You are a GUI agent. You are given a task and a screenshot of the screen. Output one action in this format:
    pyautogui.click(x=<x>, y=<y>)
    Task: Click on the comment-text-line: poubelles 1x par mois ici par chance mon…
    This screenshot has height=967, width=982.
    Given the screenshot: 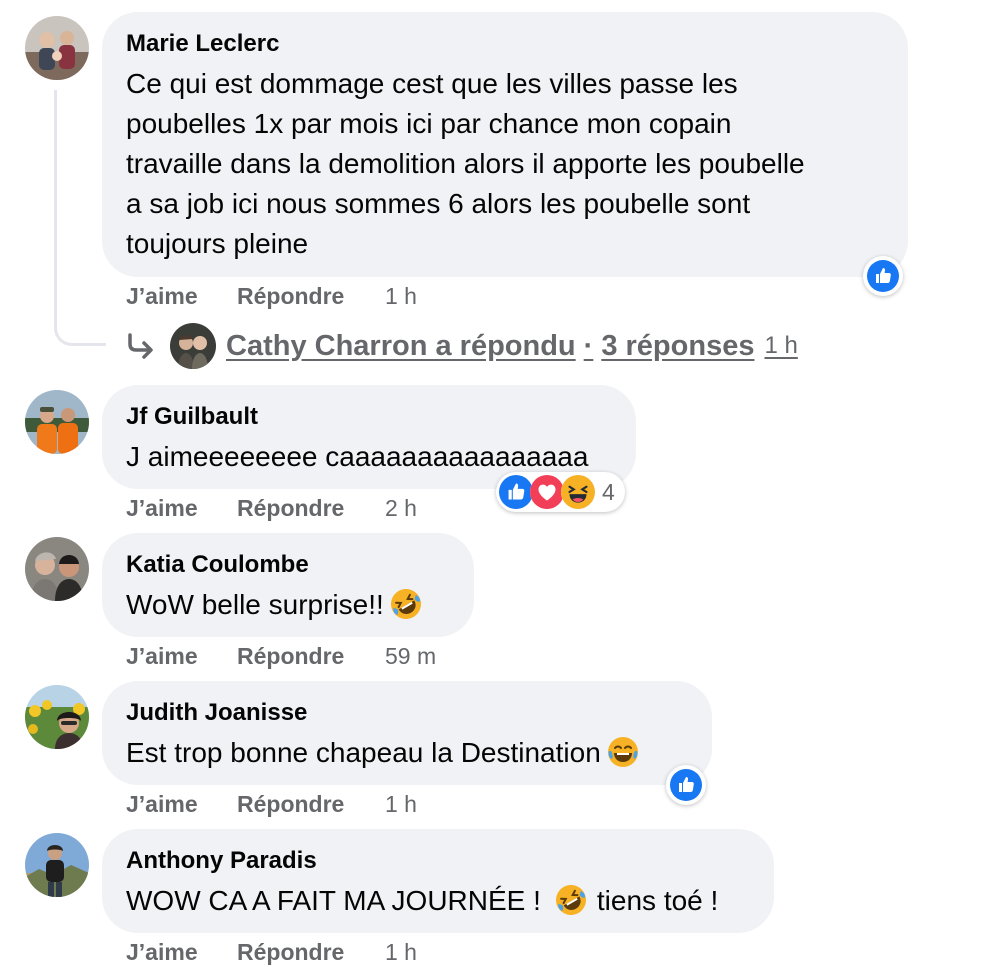 What is the action you would take?
    pyautogui.click(x=429, y=123)
    